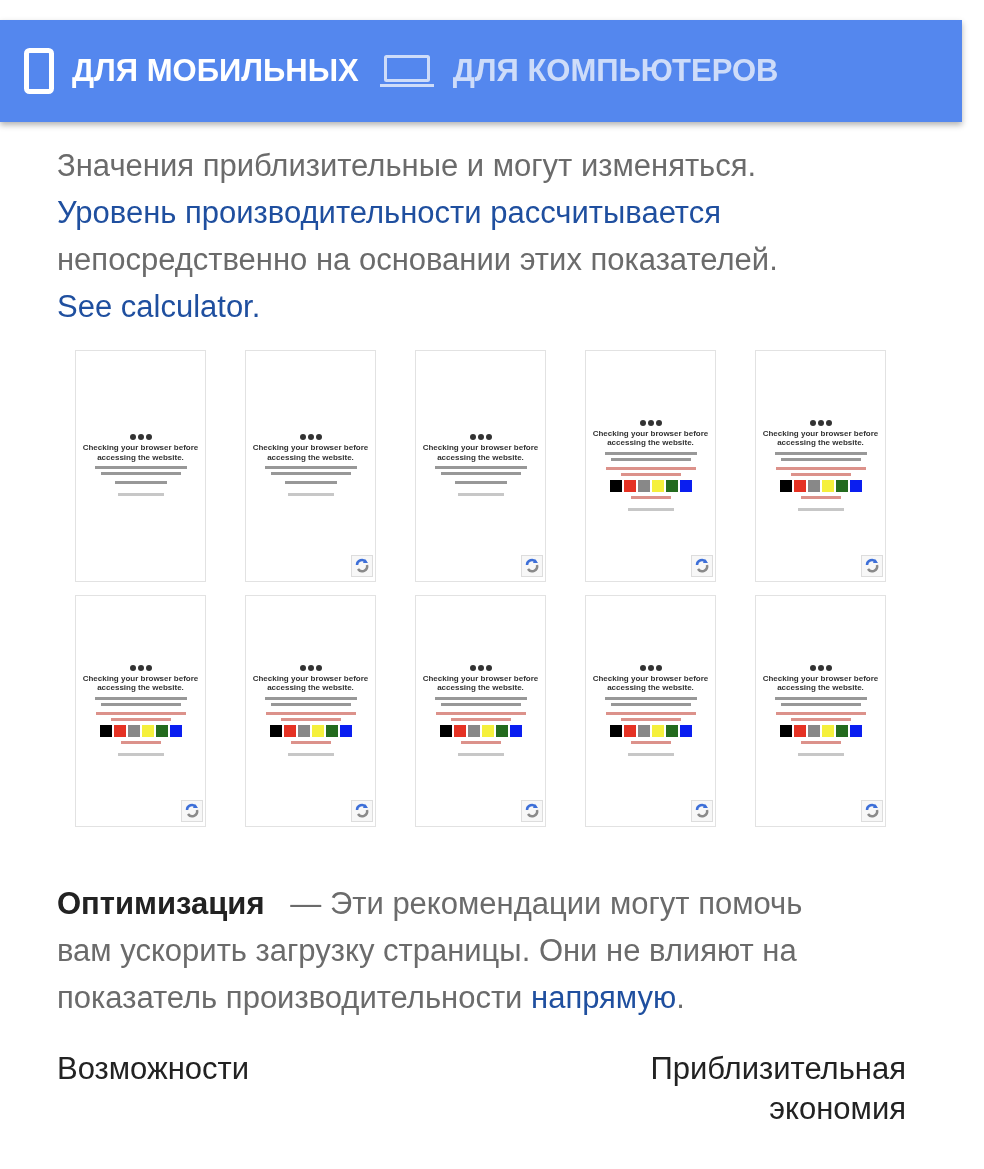 This screenshot has height=1169, width=984. I want to click on laptop-icon, so click(406, 71).